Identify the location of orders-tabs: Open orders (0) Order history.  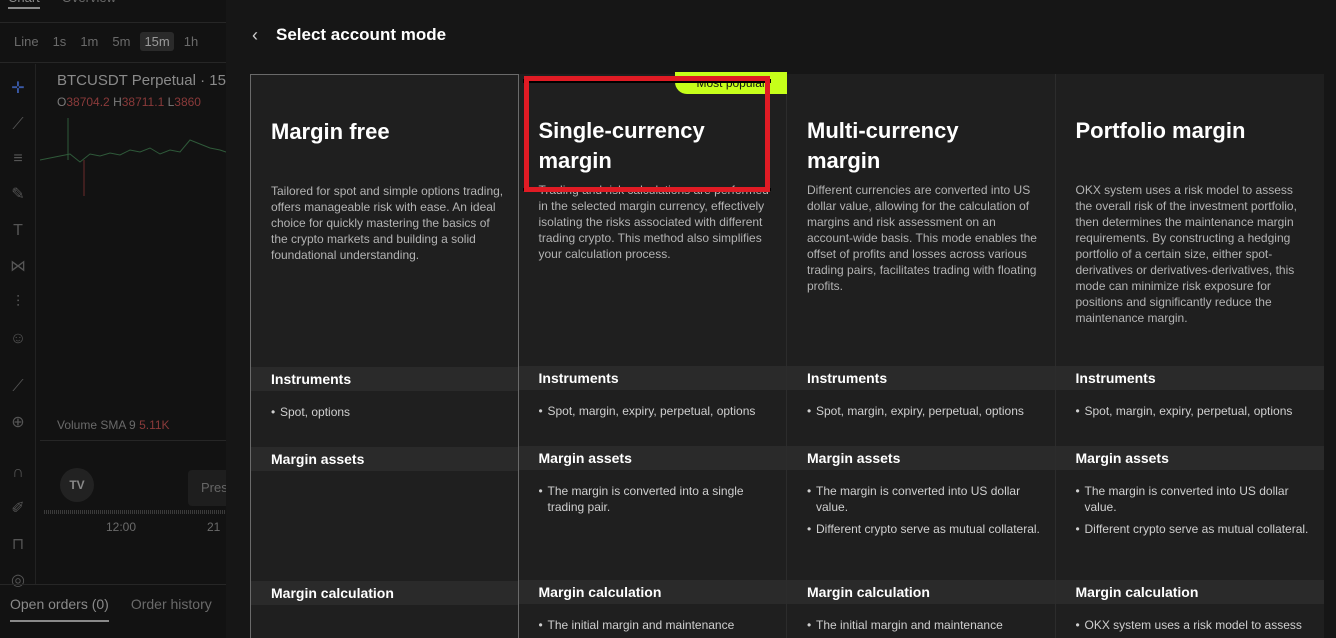
(111, 609).